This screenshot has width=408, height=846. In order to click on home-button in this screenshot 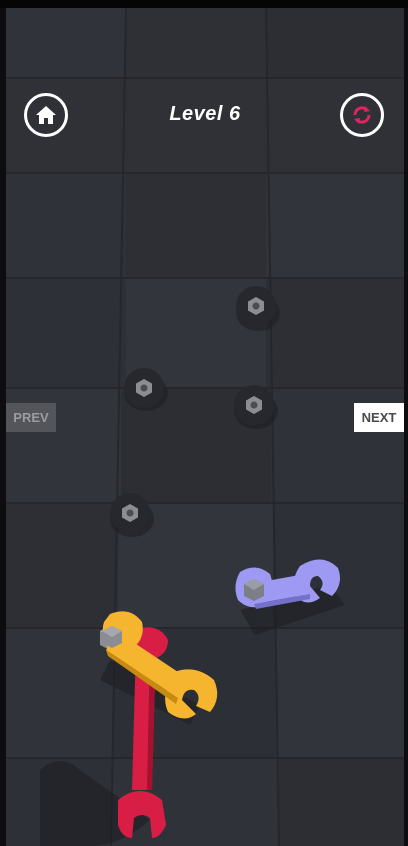, I will do `click(46, 115)`.